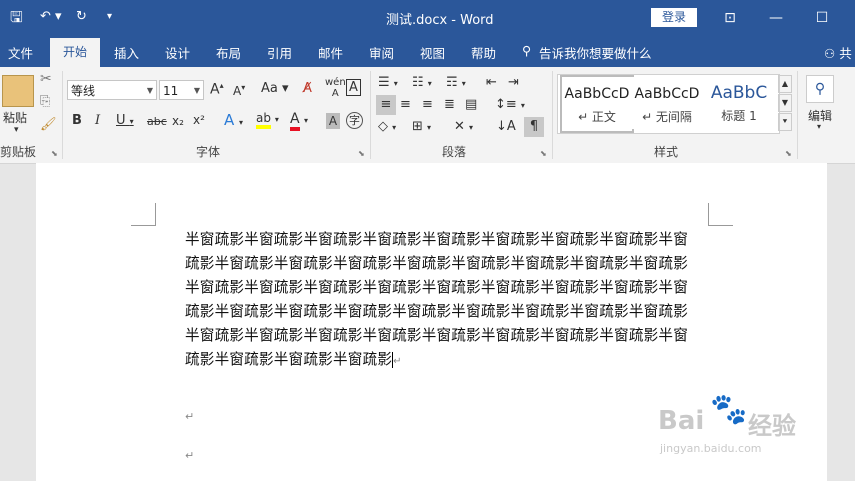 This screenshot has width=855, height=481. What do you see at coordinates (432, 52) in the screenshot?
I see `tab-view: 视图` at bounding box center [432, 52].